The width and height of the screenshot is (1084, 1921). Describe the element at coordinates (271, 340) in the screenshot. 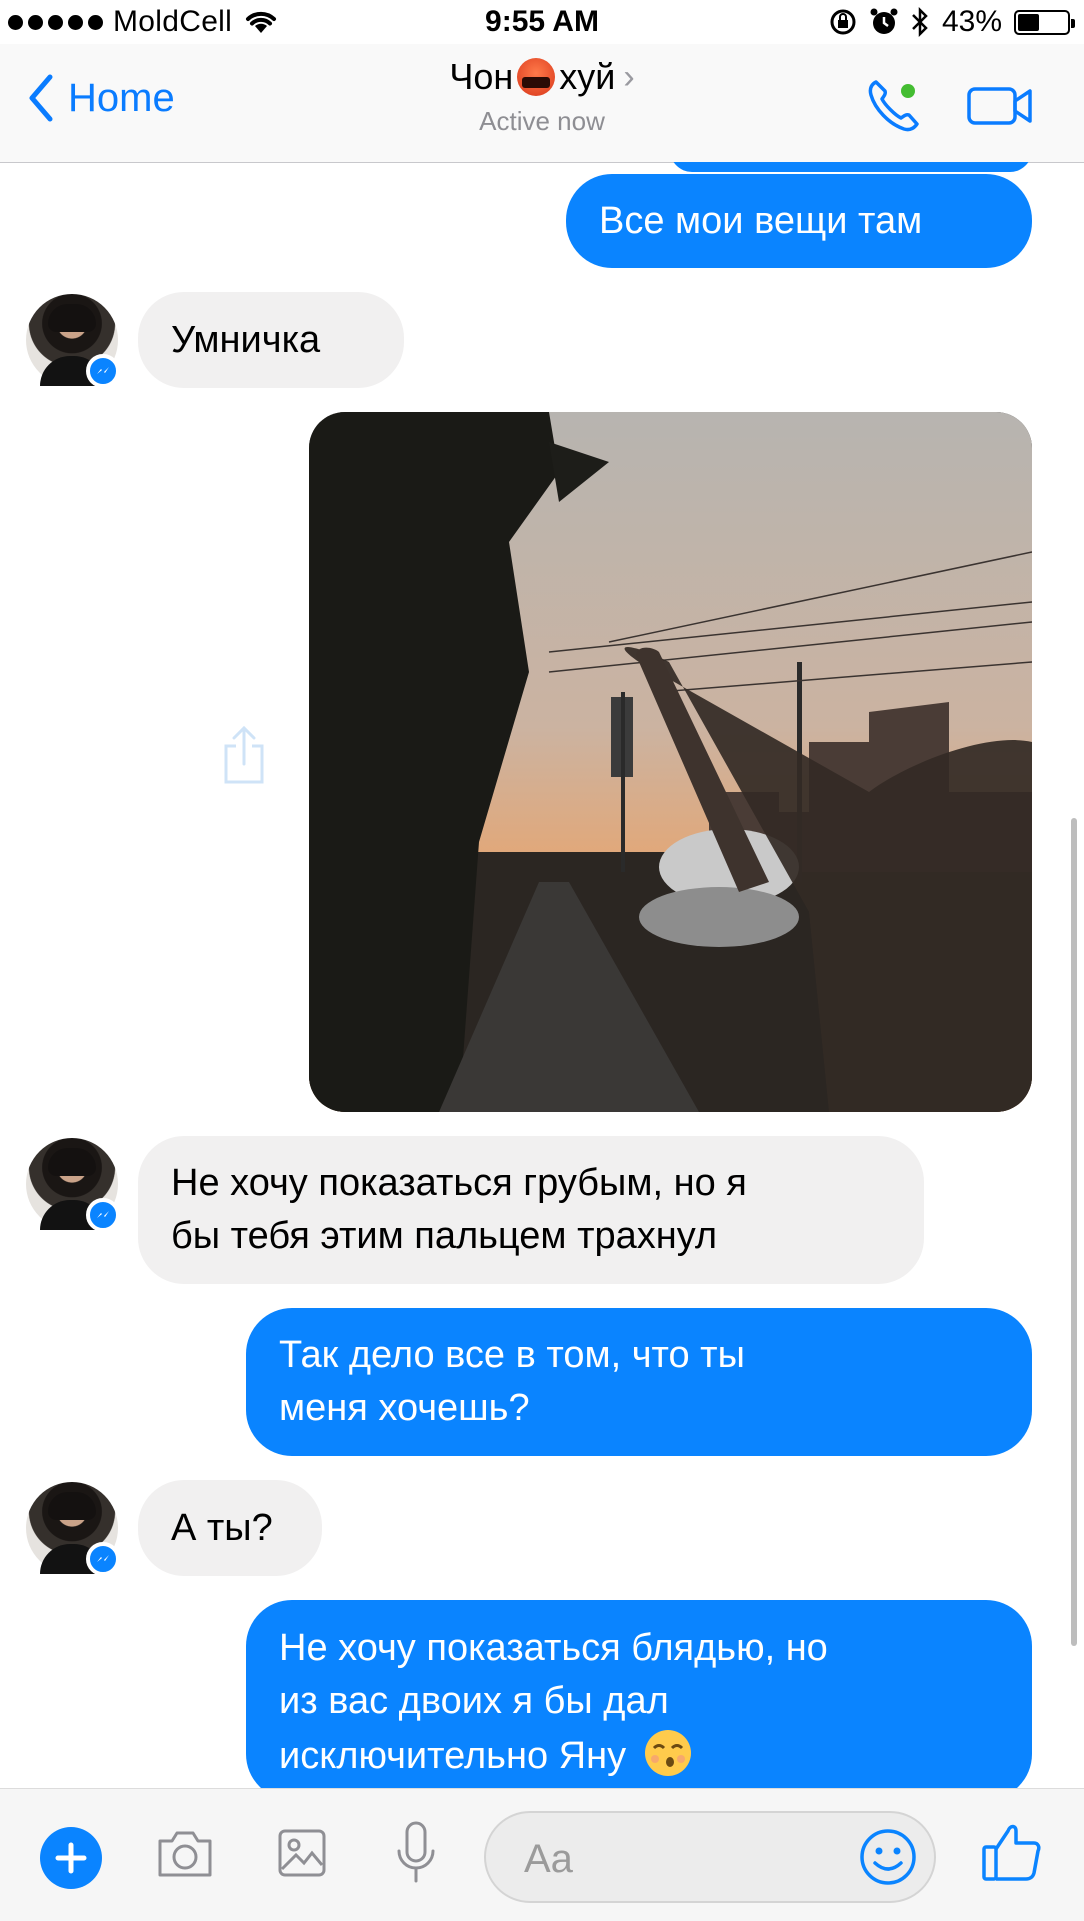

I see `message-incoming: Умничка` at that location.